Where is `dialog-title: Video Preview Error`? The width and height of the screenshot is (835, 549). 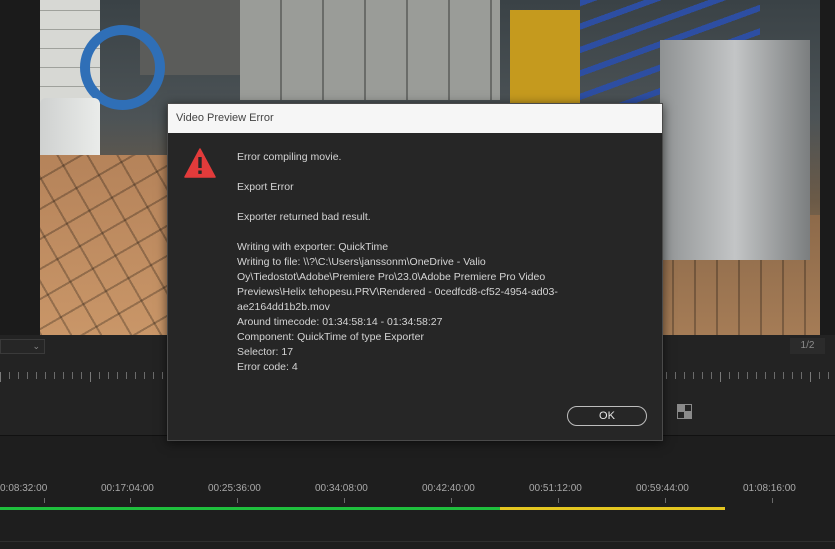
dialog-title: Video Preview Error is located at coordinates (225, 118).